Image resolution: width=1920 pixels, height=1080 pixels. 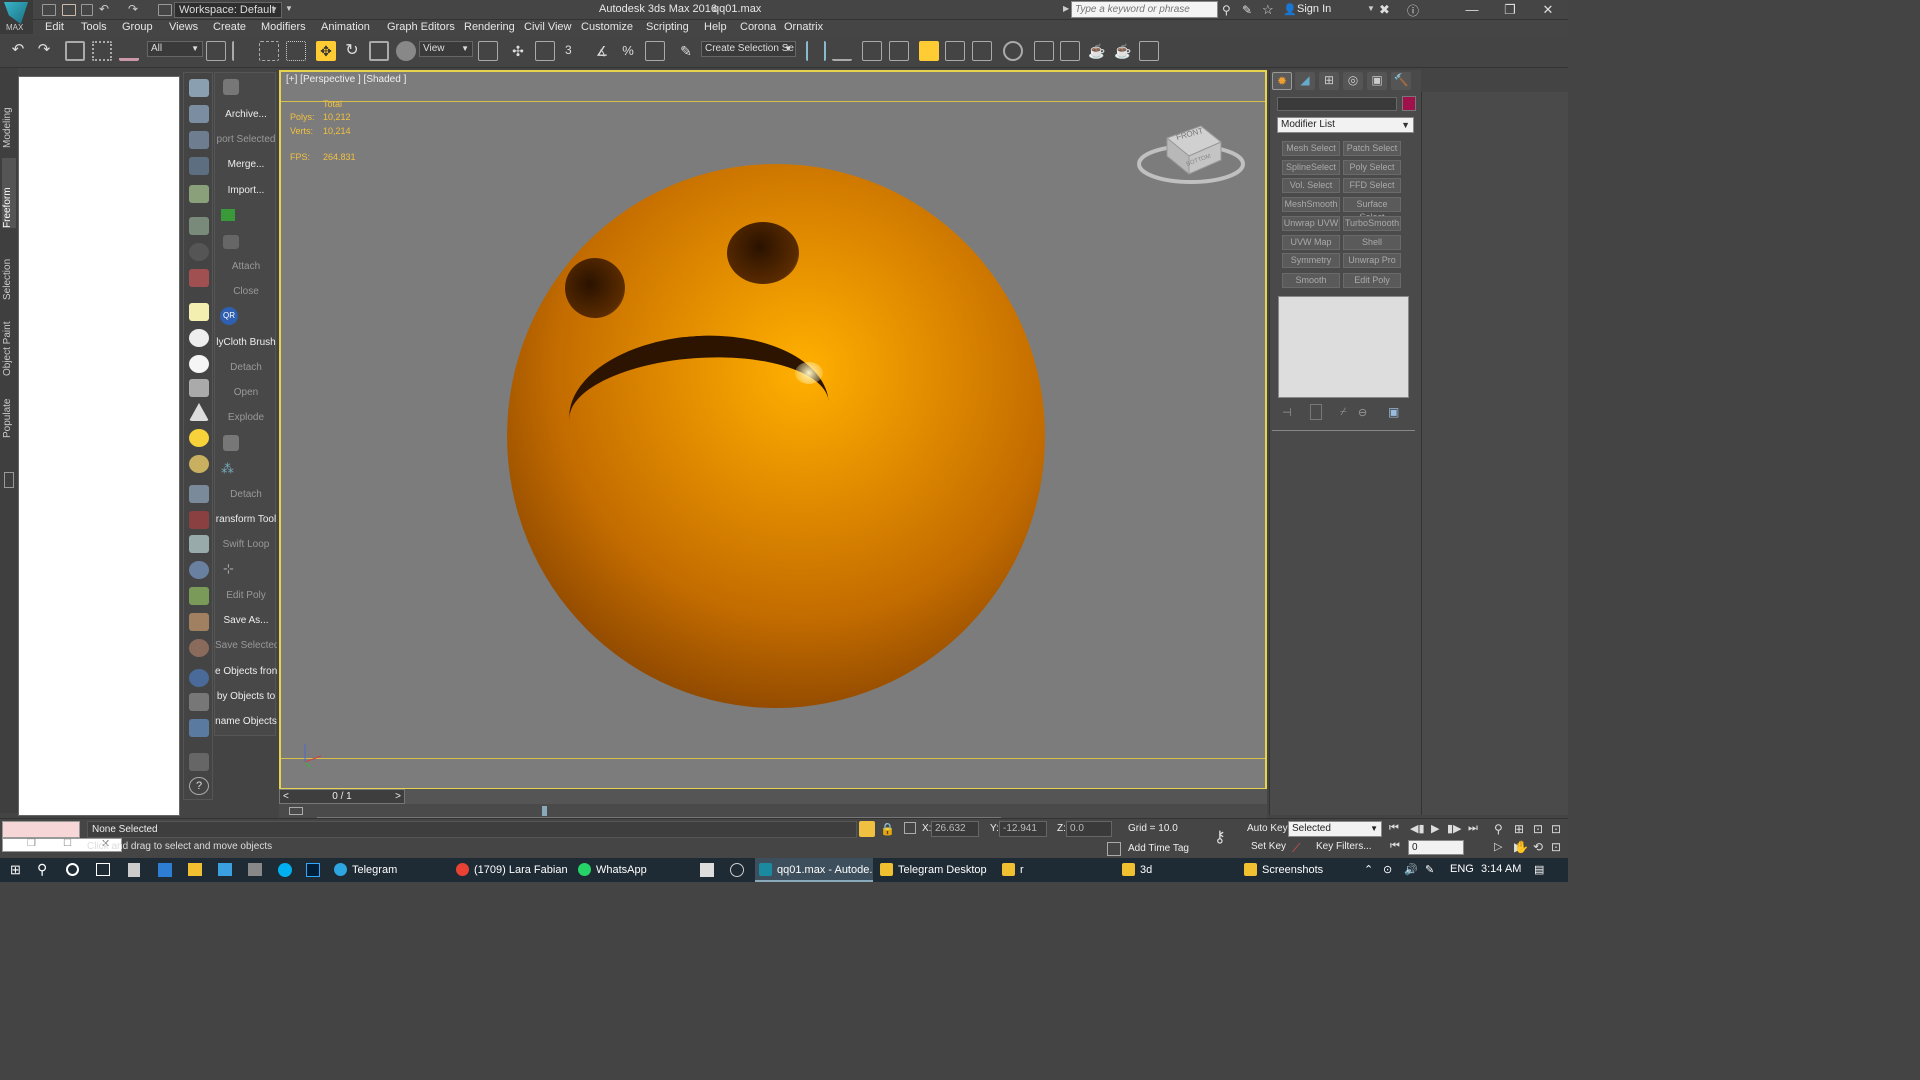 I want to click on app-logo: MAX, so click(x=16, y=17).